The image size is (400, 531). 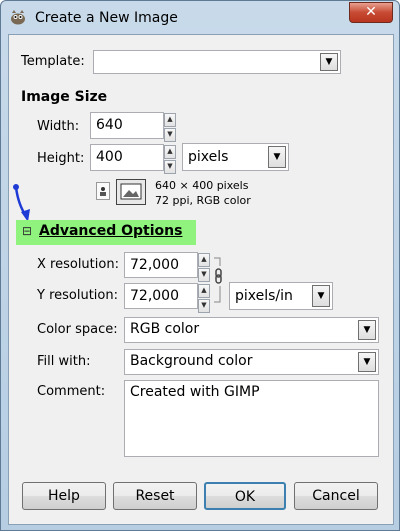 I want to click on fill-with-combo: Background color ▼, so click(x=251, y=362).